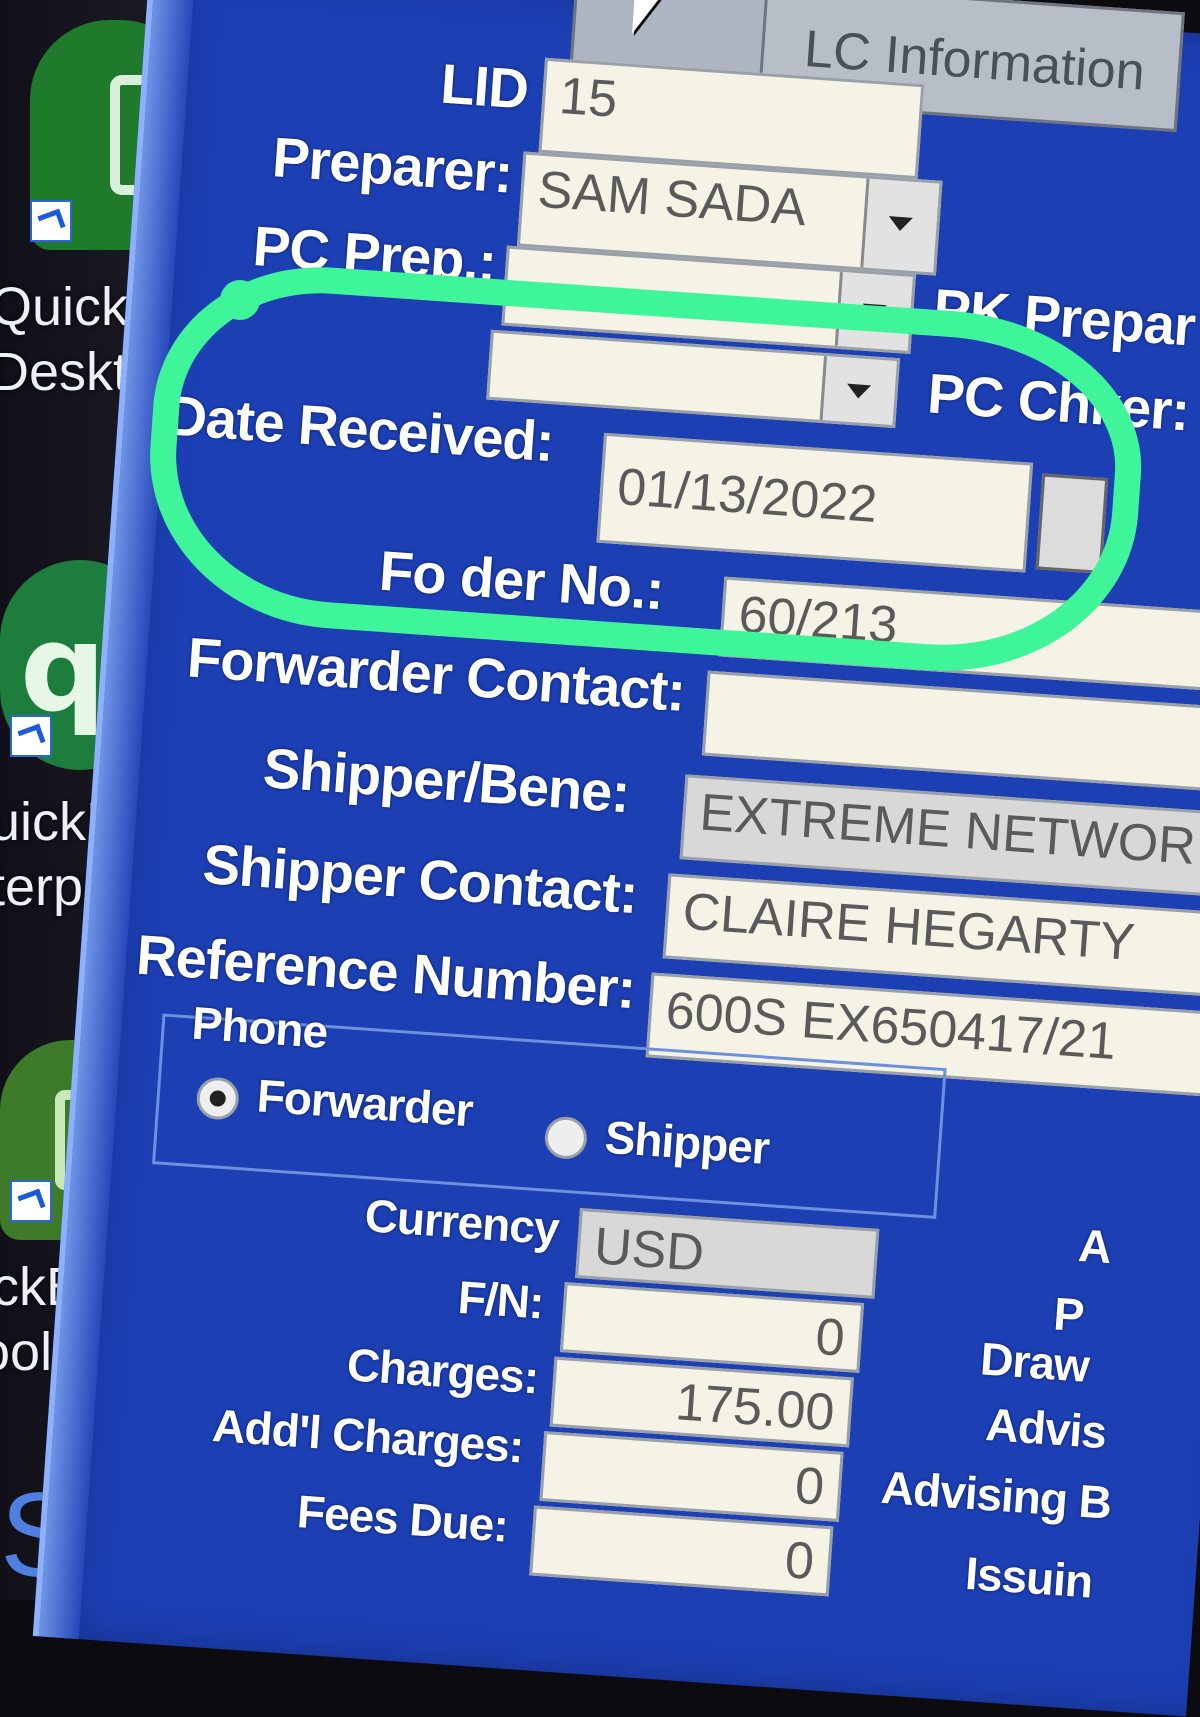 This screenshot has width=1200, height=1717. Describe the element at coordinates (950, 731) in the screenshot. I see `forwarder-contact-field` at that location.